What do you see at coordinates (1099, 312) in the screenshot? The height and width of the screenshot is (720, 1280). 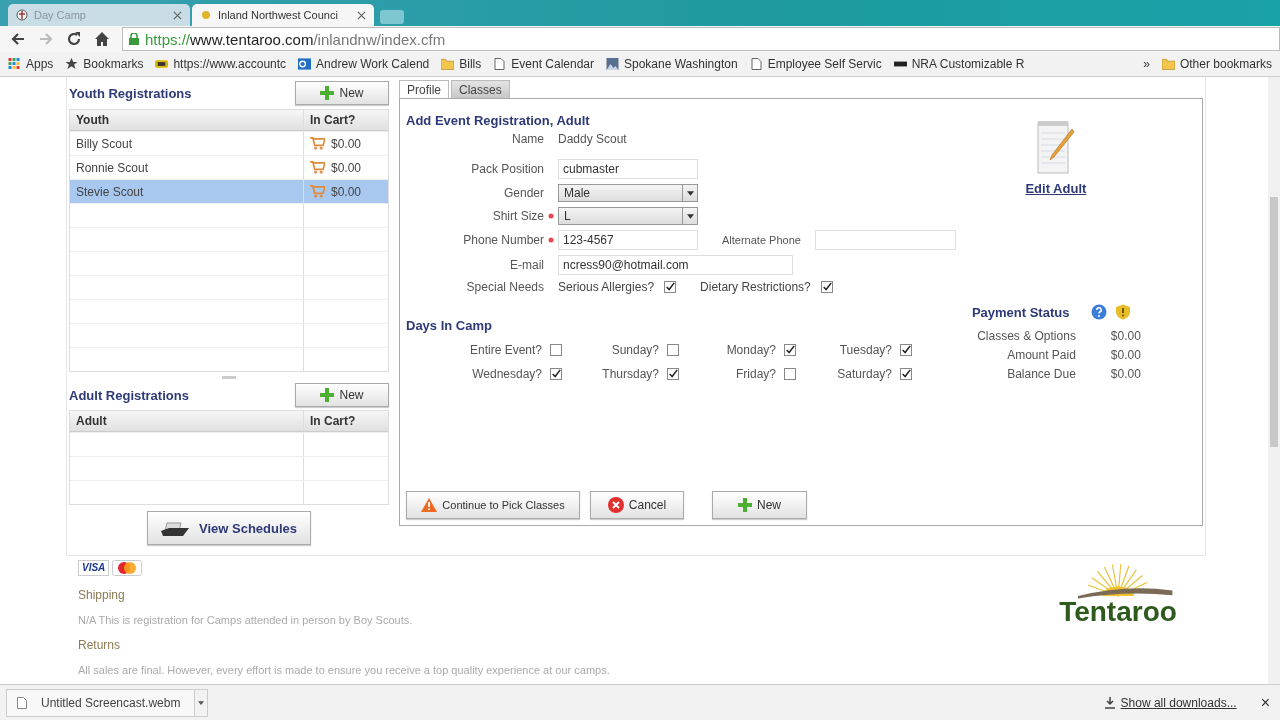 I see `help-icon` at bounding box center [1099, 312].